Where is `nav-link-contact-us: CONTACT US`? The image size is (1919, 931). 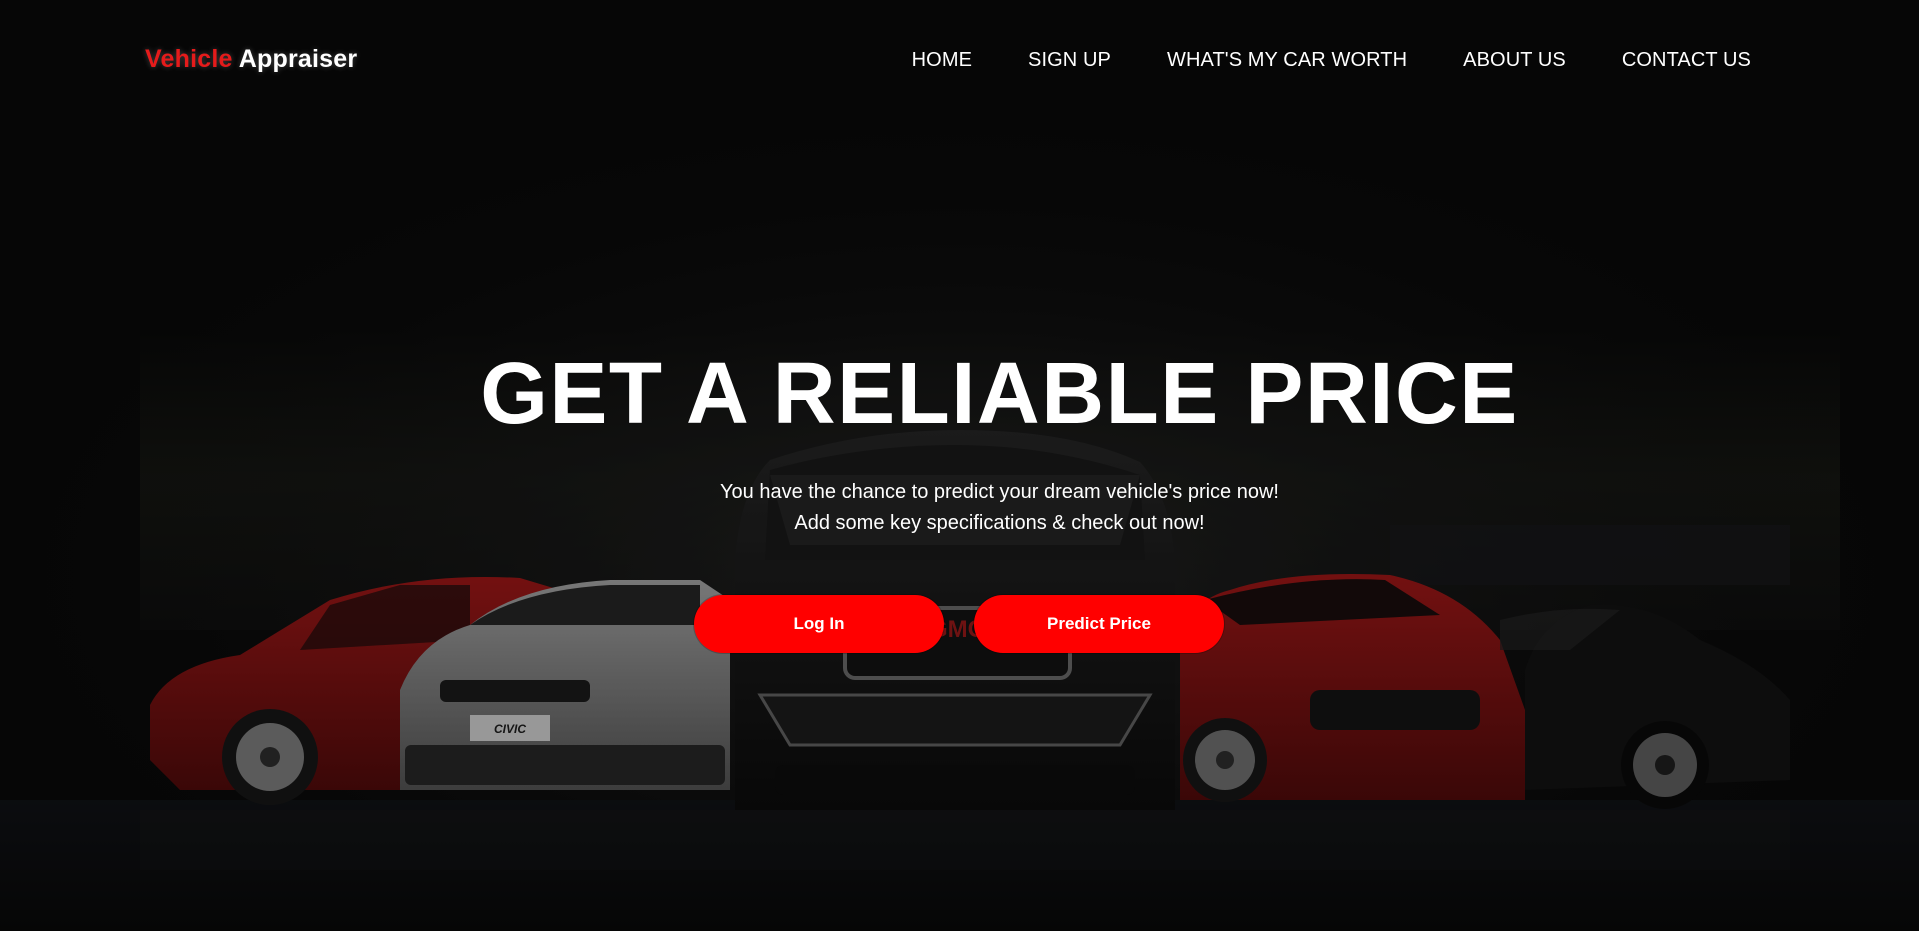
nav-link-contact-us: CONTACT US is located at coordinates (1686, 60).